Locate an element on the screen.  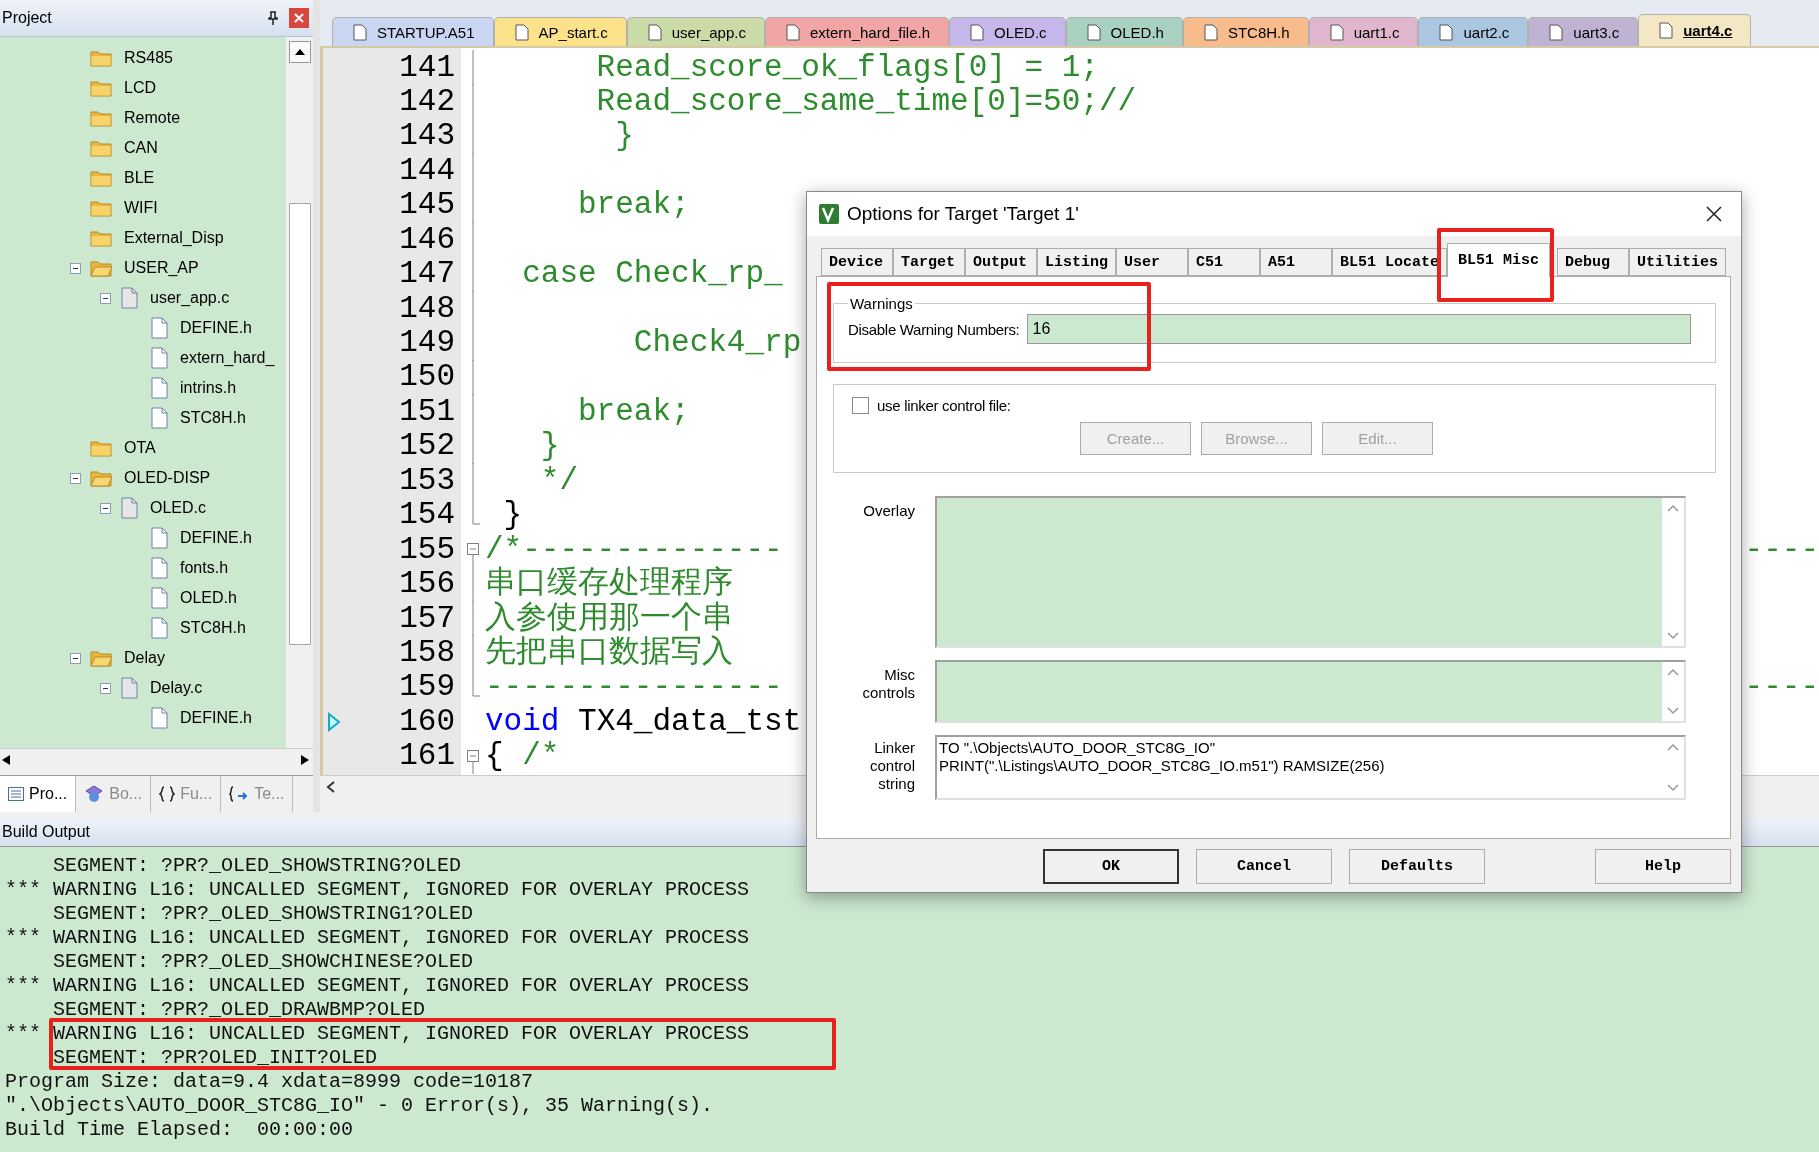
code-line: case Check_rp_ is located at coordinates (652, 274).